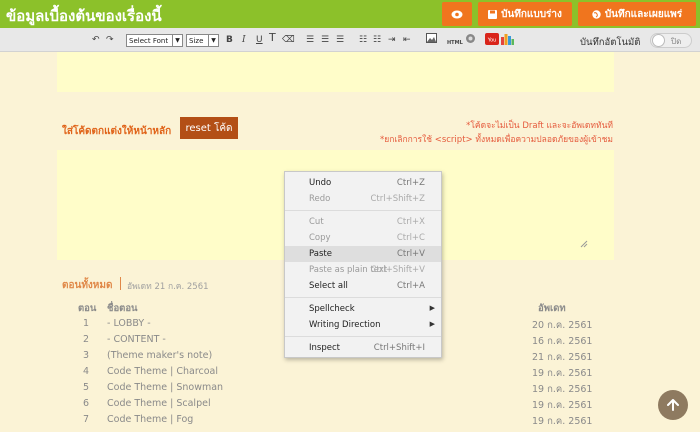 The image size is (700, 432). I want to click on youtube-icon: You, so click(492, 41).